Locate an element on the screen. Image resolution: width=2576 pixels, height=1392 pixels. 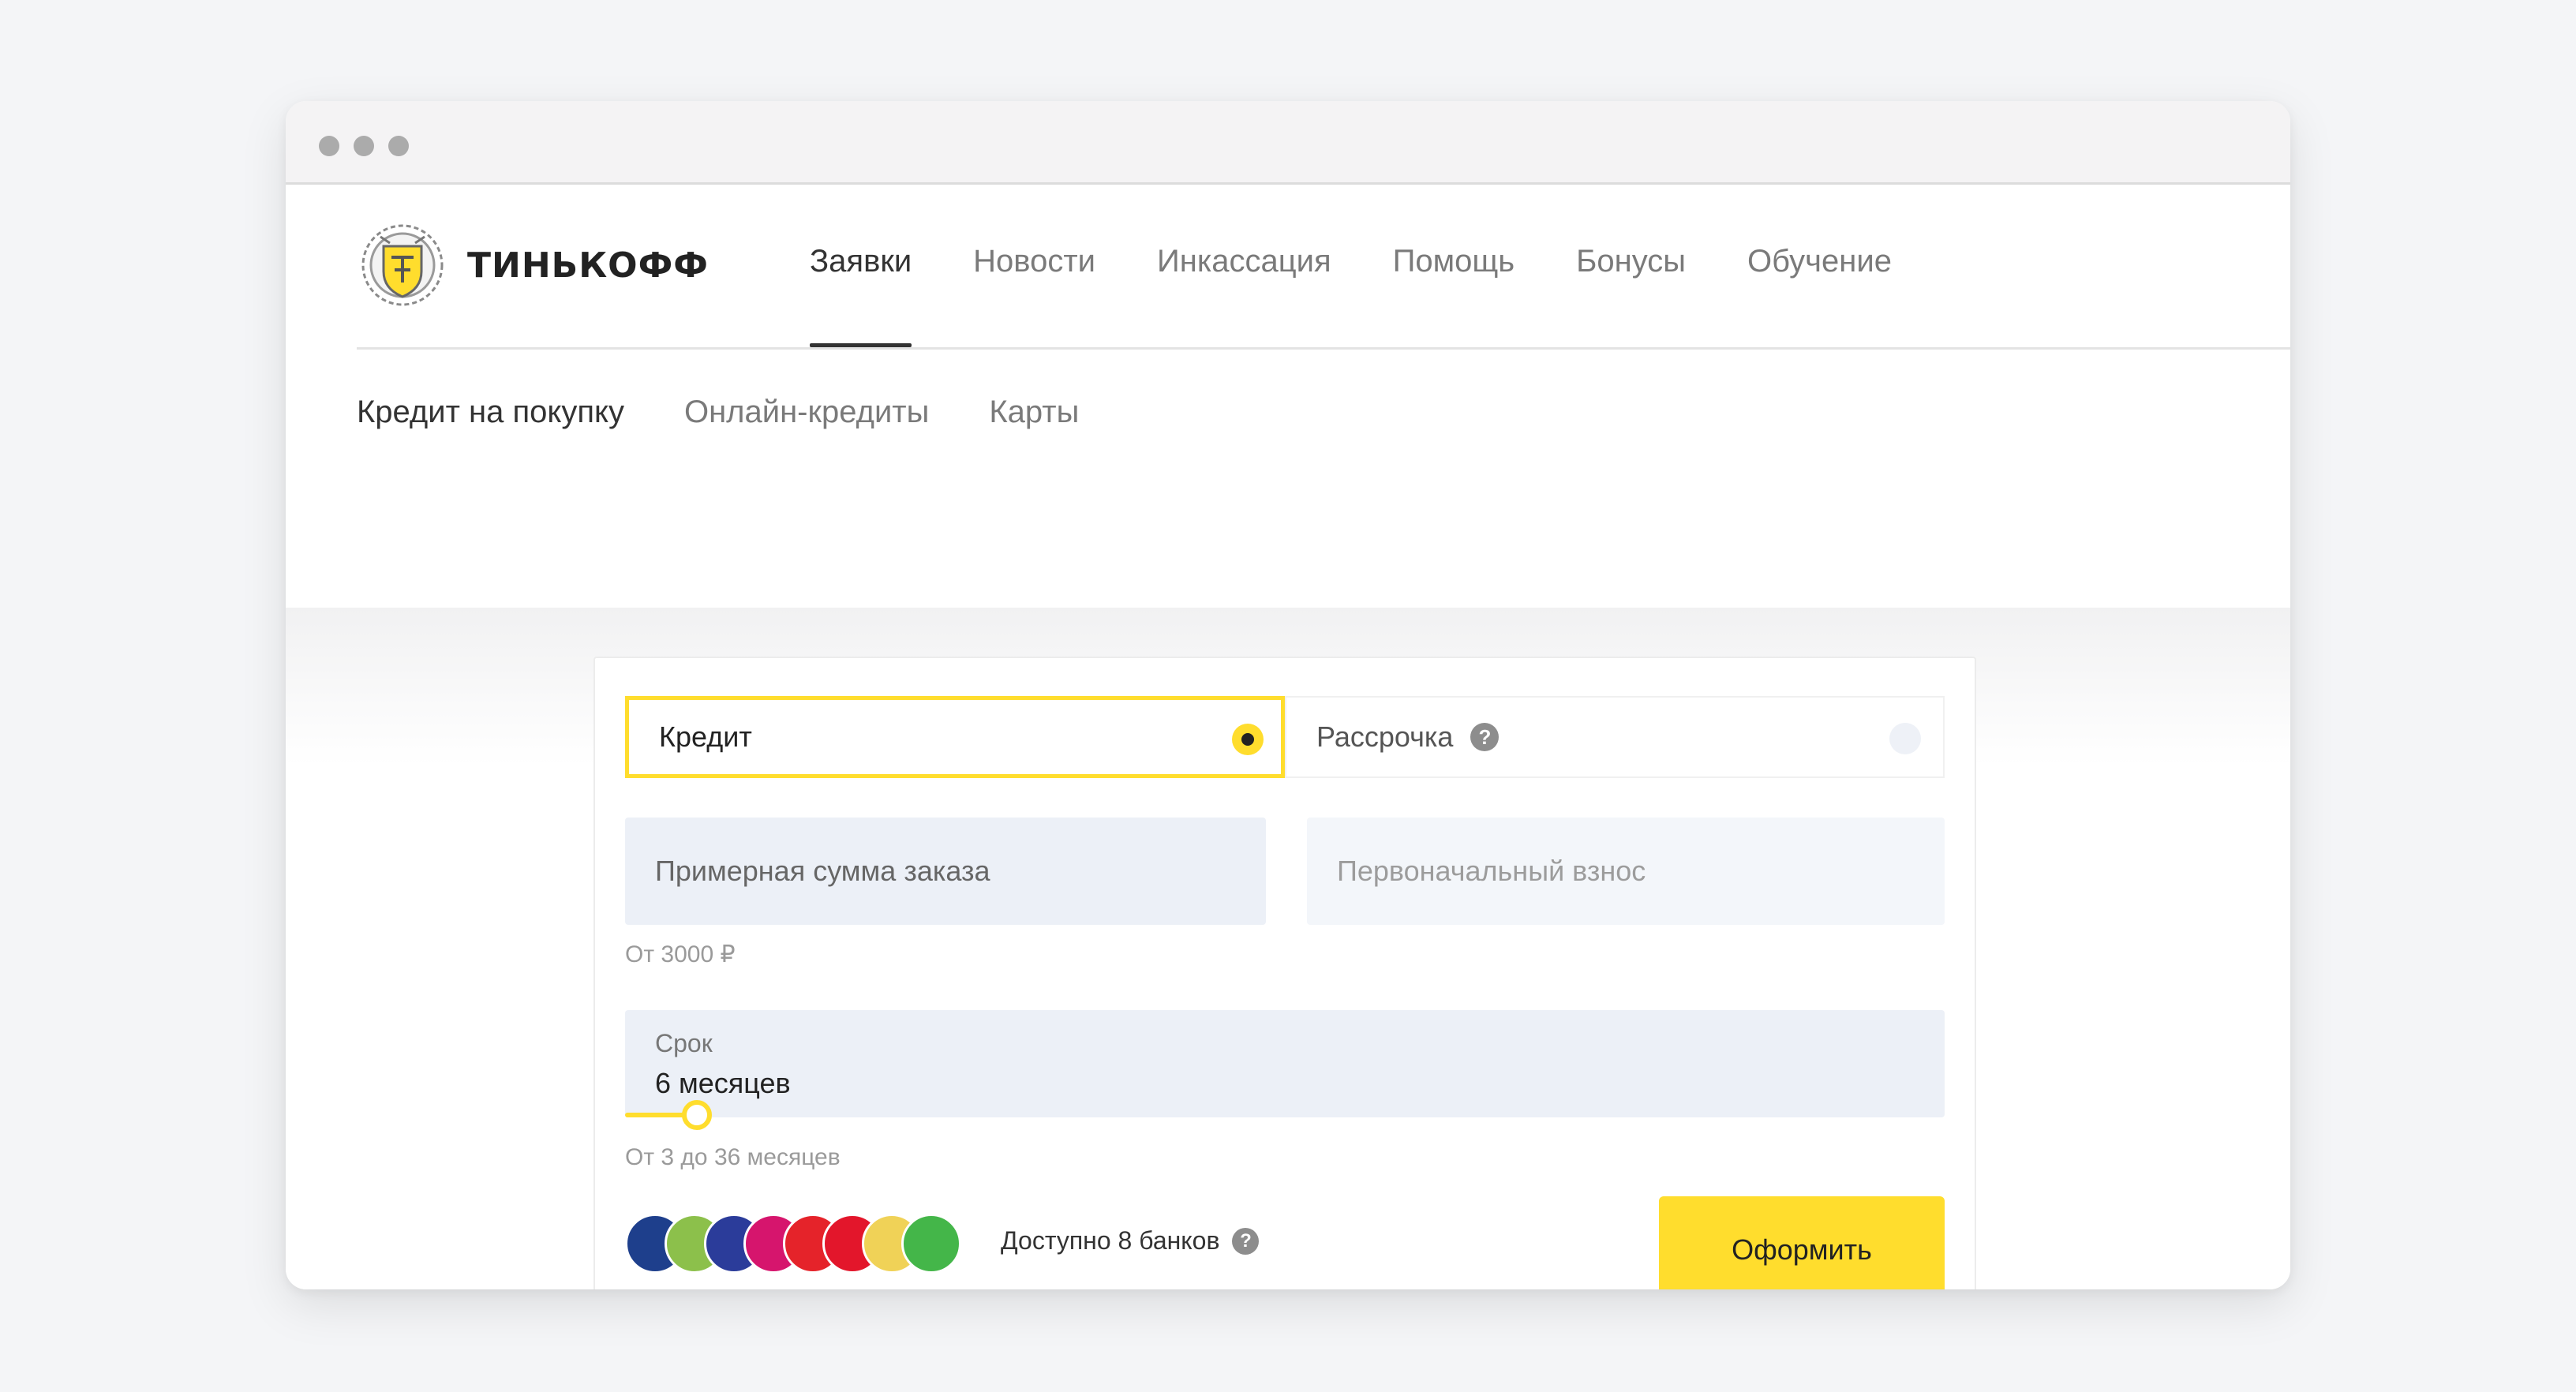
term-field: Срок 6 месяцев is located at coordinates (1285, 1070).